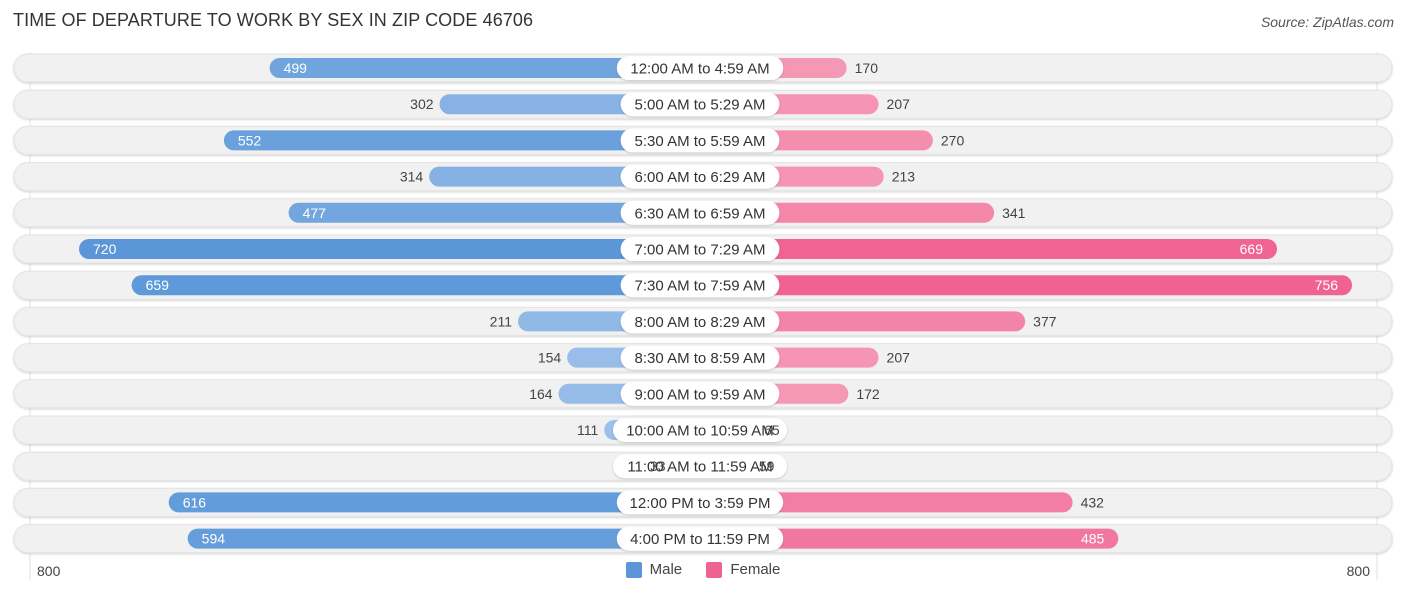 The image size is (1406, 595). I want to click on value-label-male: 477, so click(315, 213).